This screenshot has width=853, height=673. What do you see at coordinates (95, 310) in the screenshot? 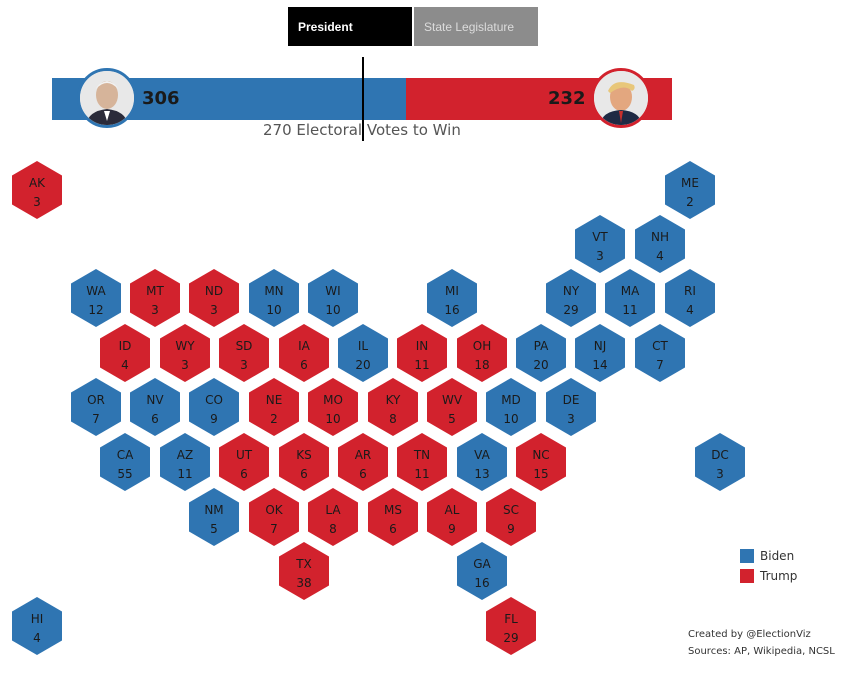
I see `state-ev-label: 12` at bounding box center [95, 310].